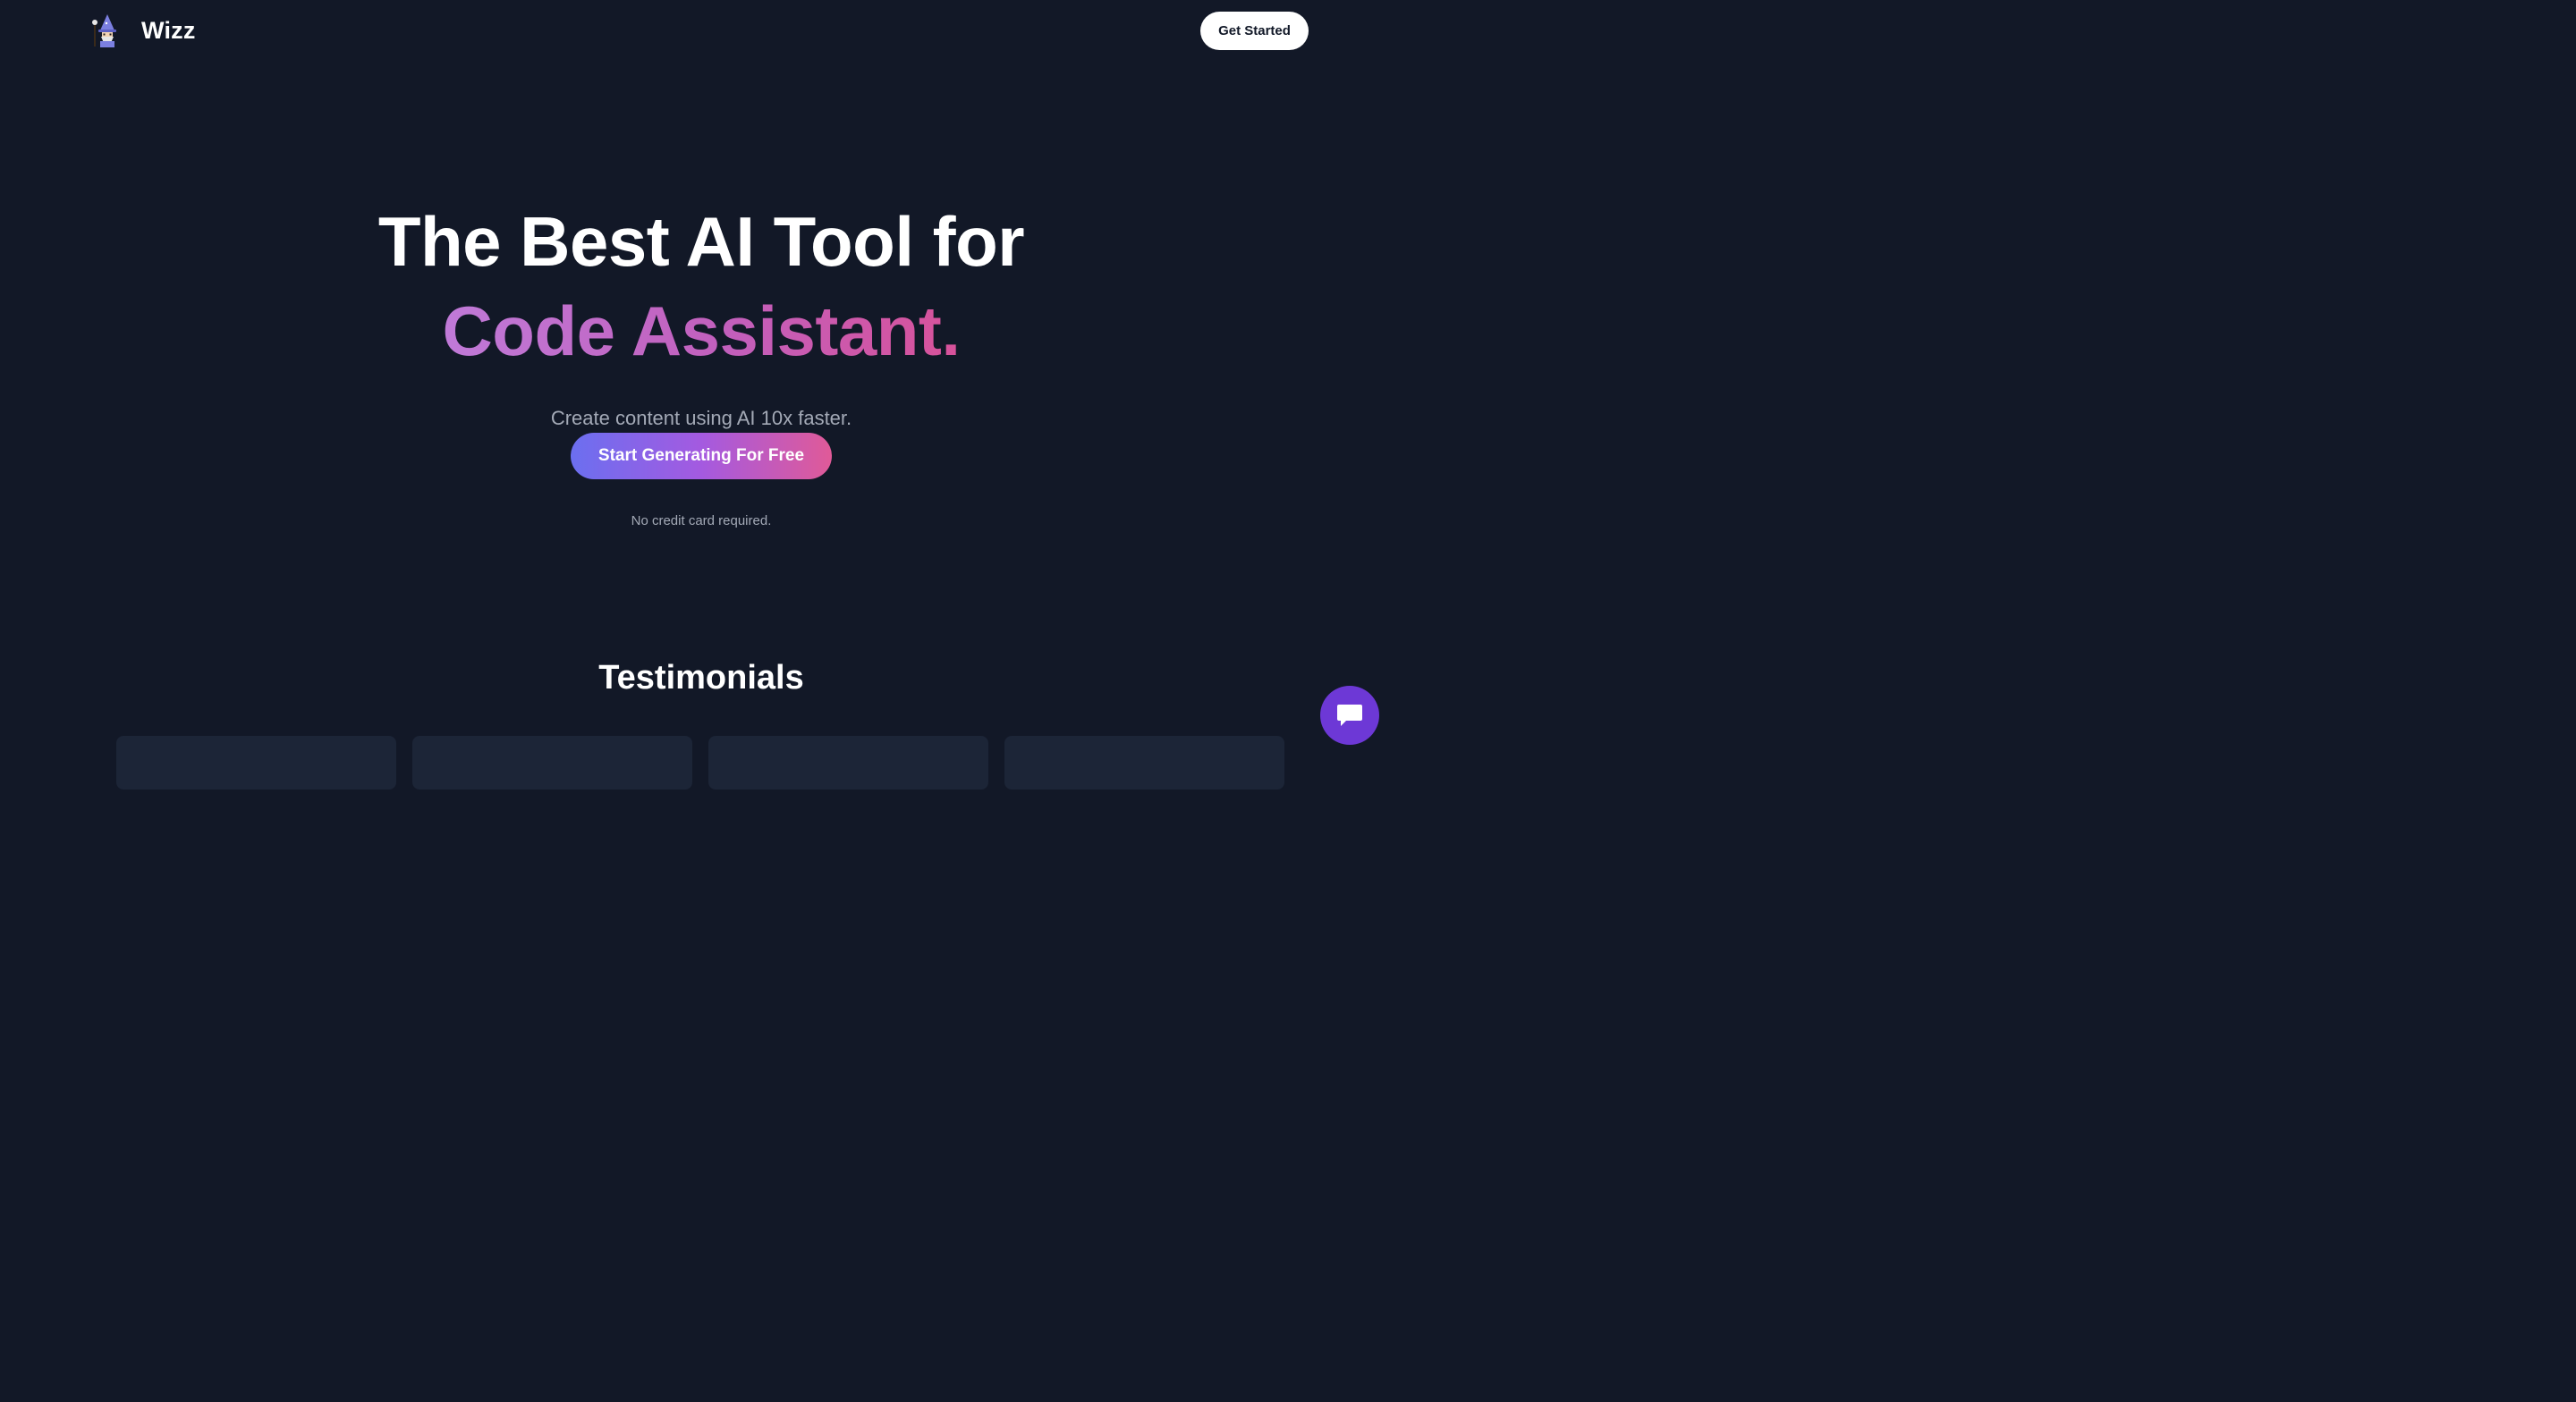 The height and width of the screenshot is (1402, 2576). I want to click on get-started-button: Get Started, so click(1254, 31).